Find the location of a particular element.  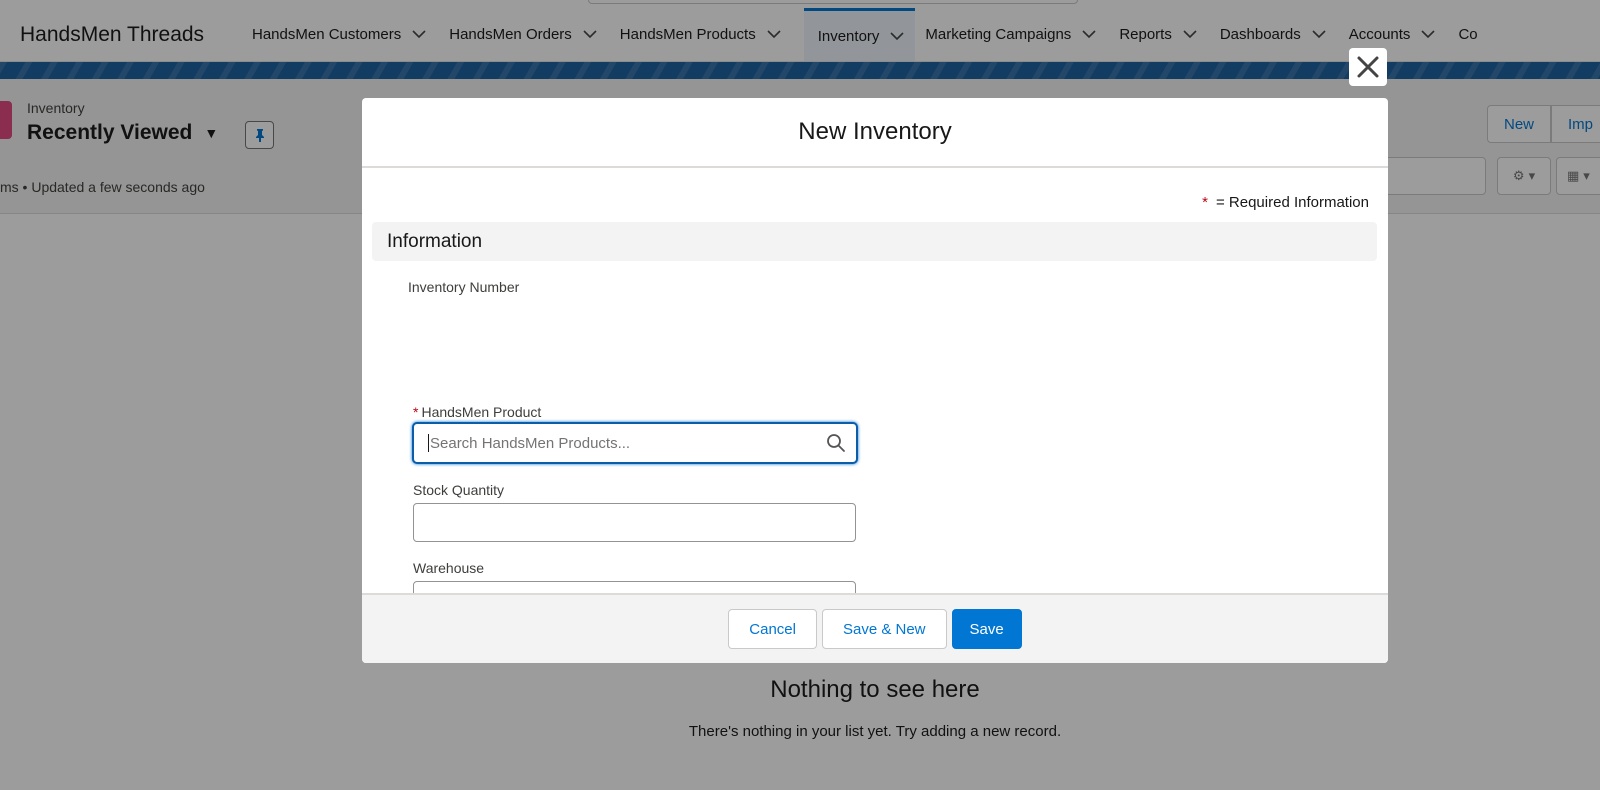

save-and-new-button: Save & New is located at coordinates (884, 629).